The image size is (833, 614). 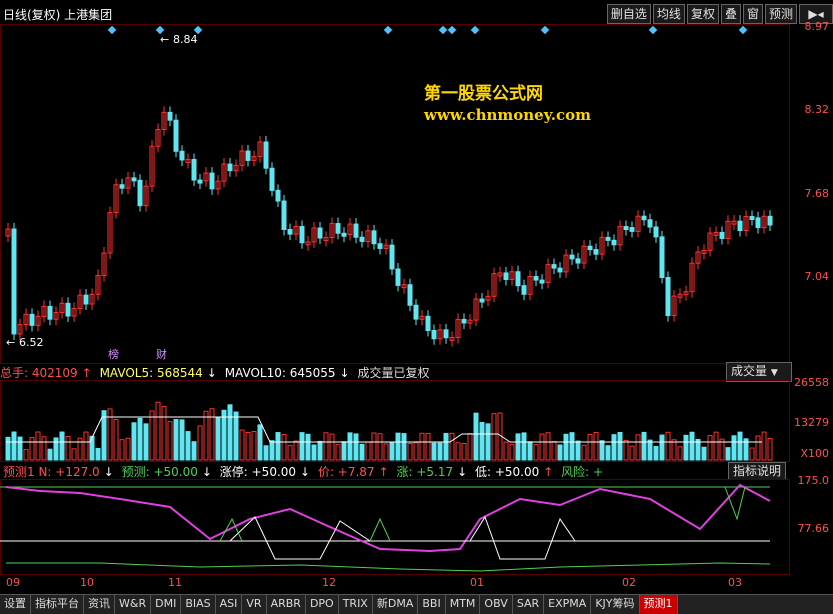 I want to click on down-arrow-icon: ↓, so click(x=108, y=472).